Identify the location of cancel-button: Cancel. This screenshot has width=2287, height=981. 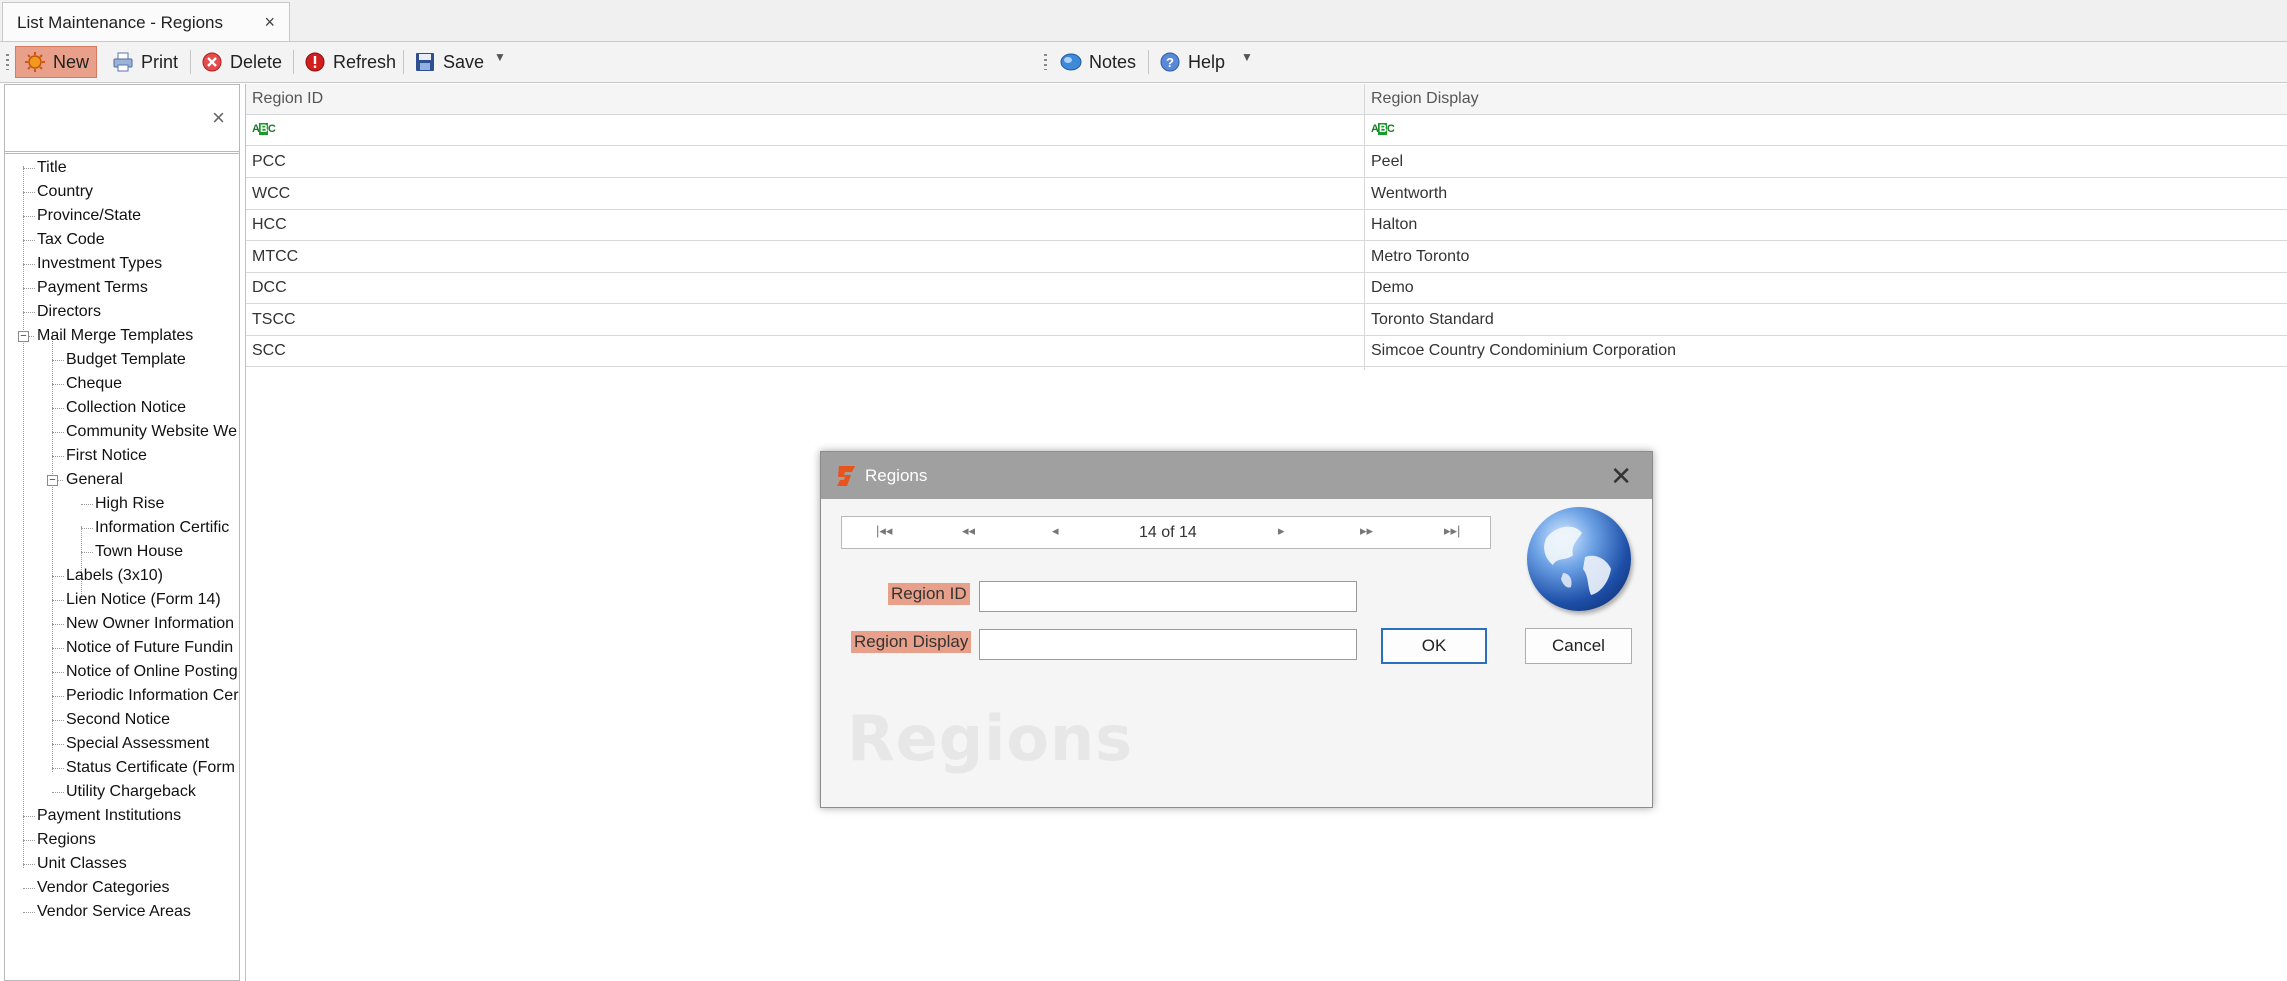
(1578, 646).